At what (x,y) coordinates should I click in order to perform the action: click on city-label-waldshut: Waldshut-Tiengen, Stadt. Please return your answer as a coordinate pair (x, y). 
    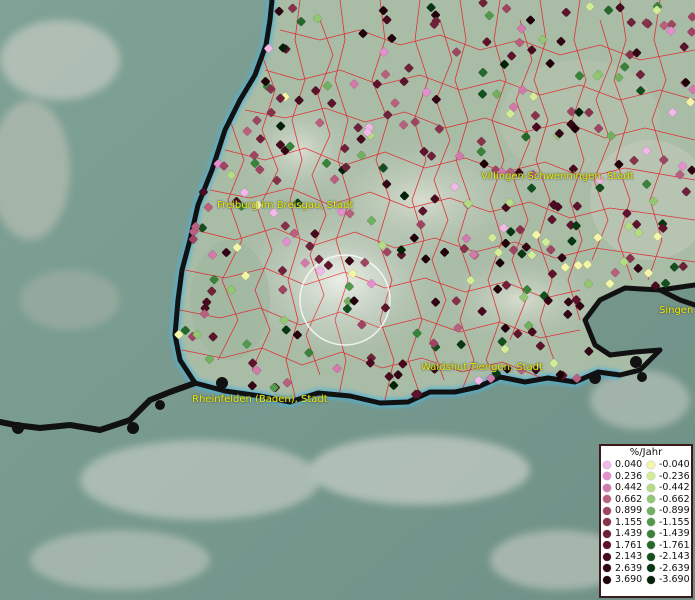
    Looking at the image, I should click on (482, 367).